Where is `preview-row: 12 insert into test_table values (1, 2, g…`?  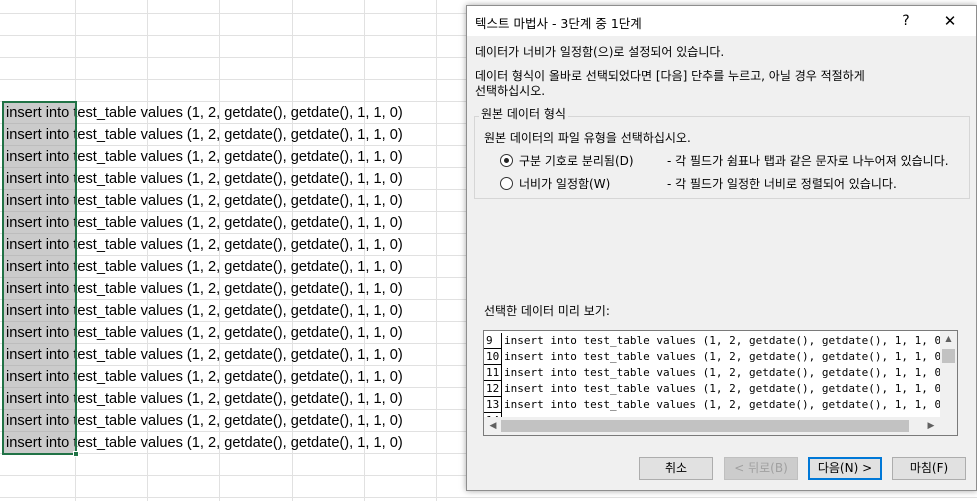 preview-row: 12 insert into test_table values (1, 2, g… is located at coordinates (716, 389).